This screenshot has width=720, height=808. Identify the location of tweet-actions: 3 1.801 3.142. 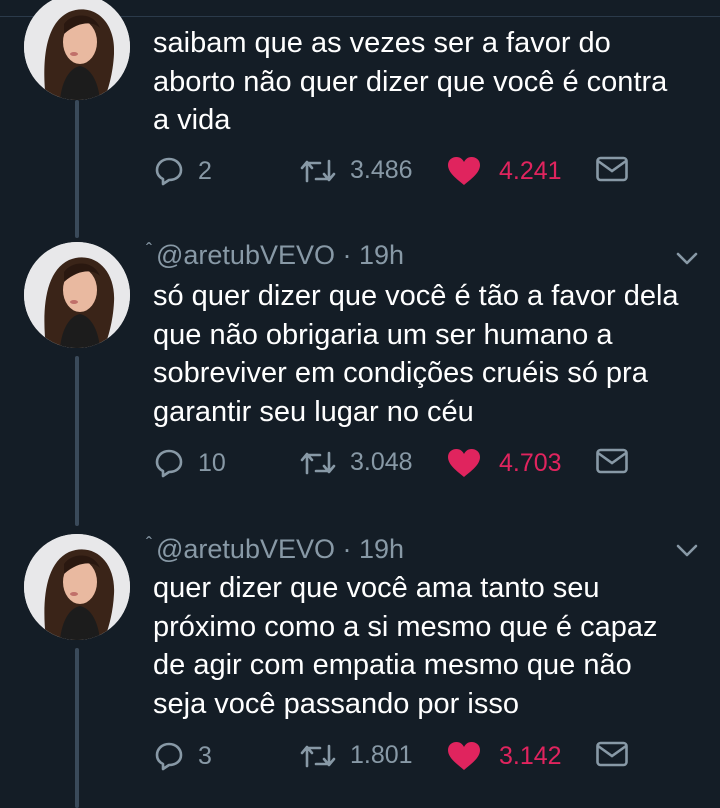
(360, 761).